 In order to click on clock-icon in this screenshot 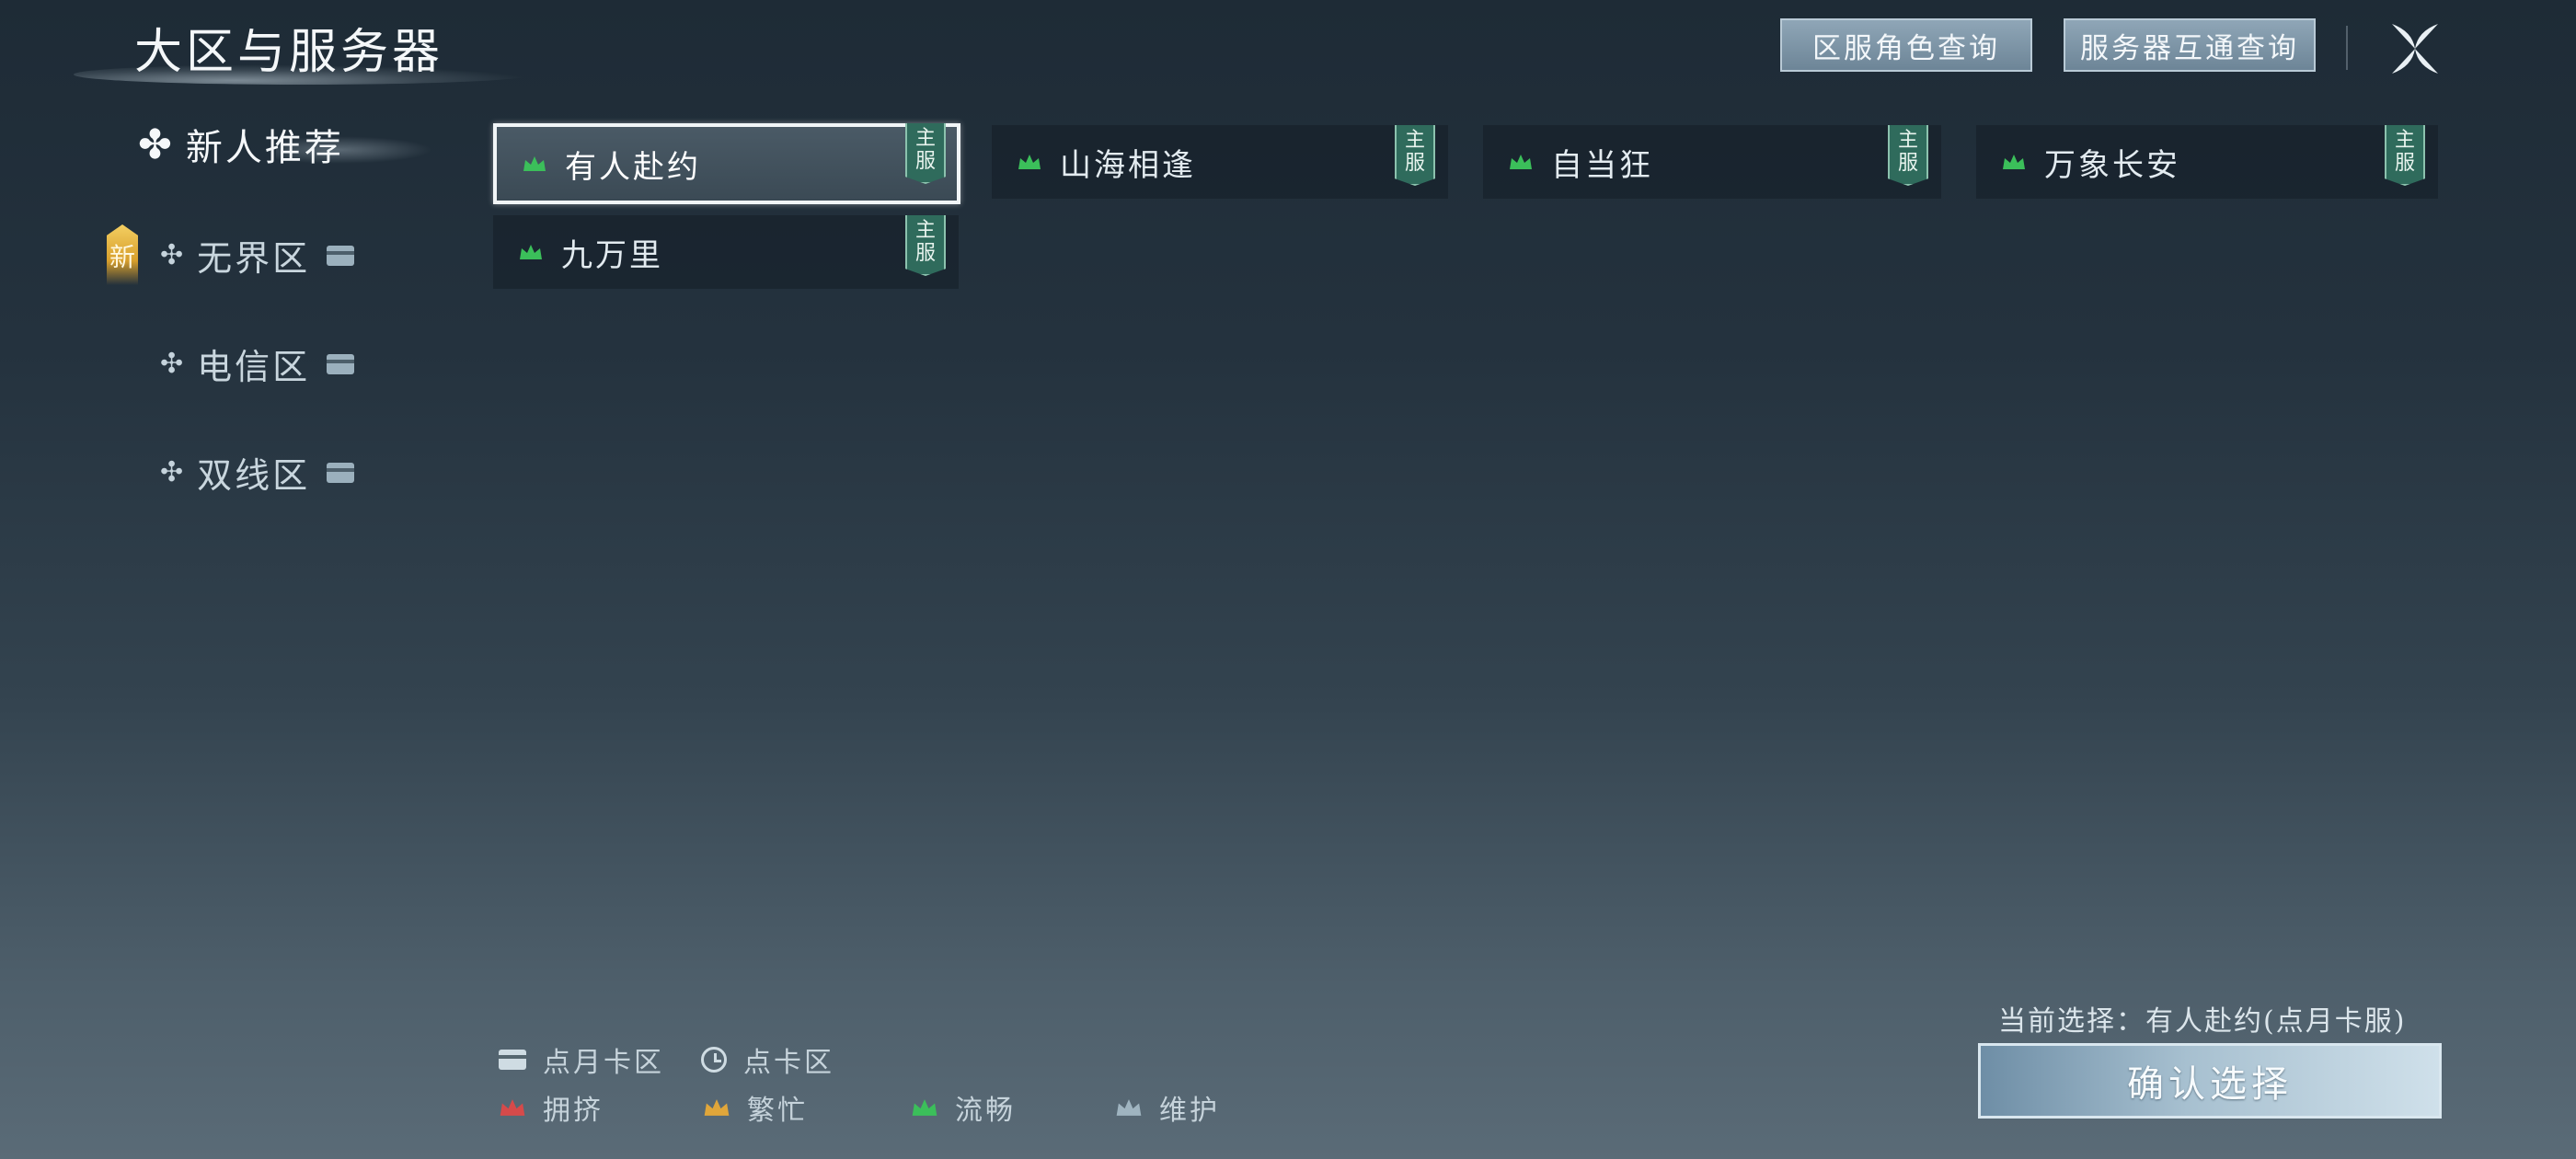, I will do `click(714, 1060)`.